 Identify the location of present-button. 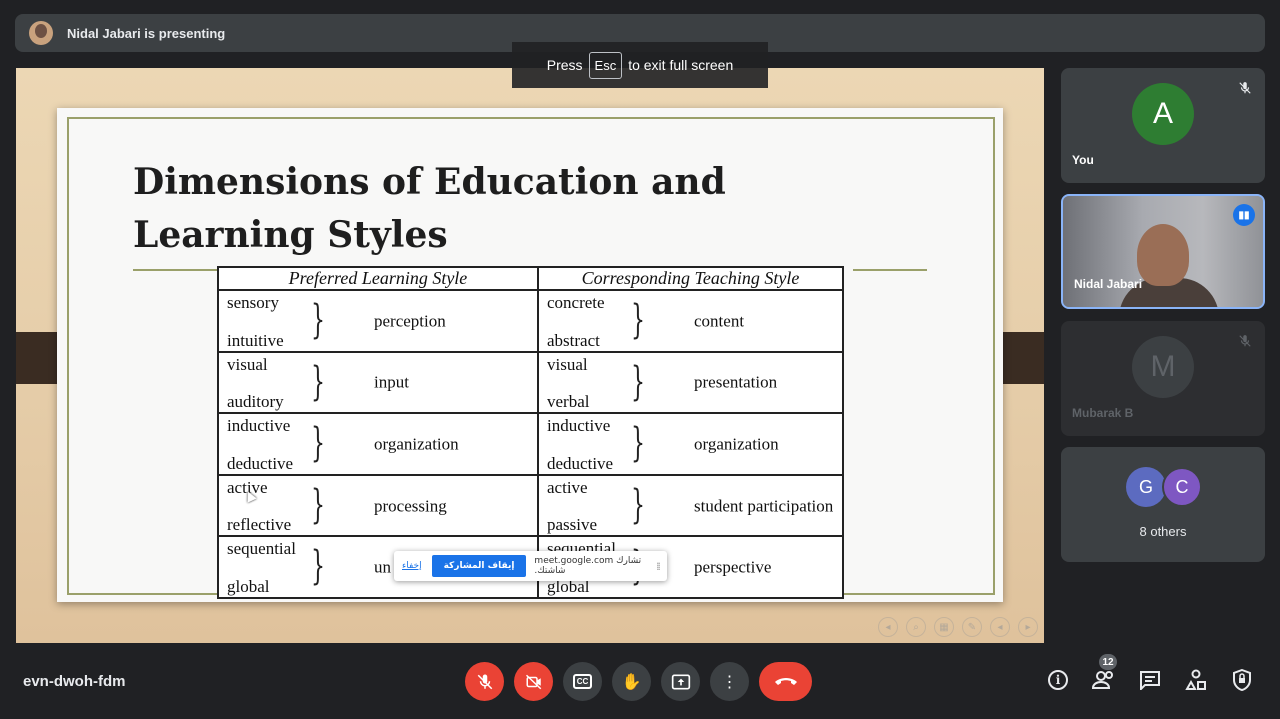
(680, 681).